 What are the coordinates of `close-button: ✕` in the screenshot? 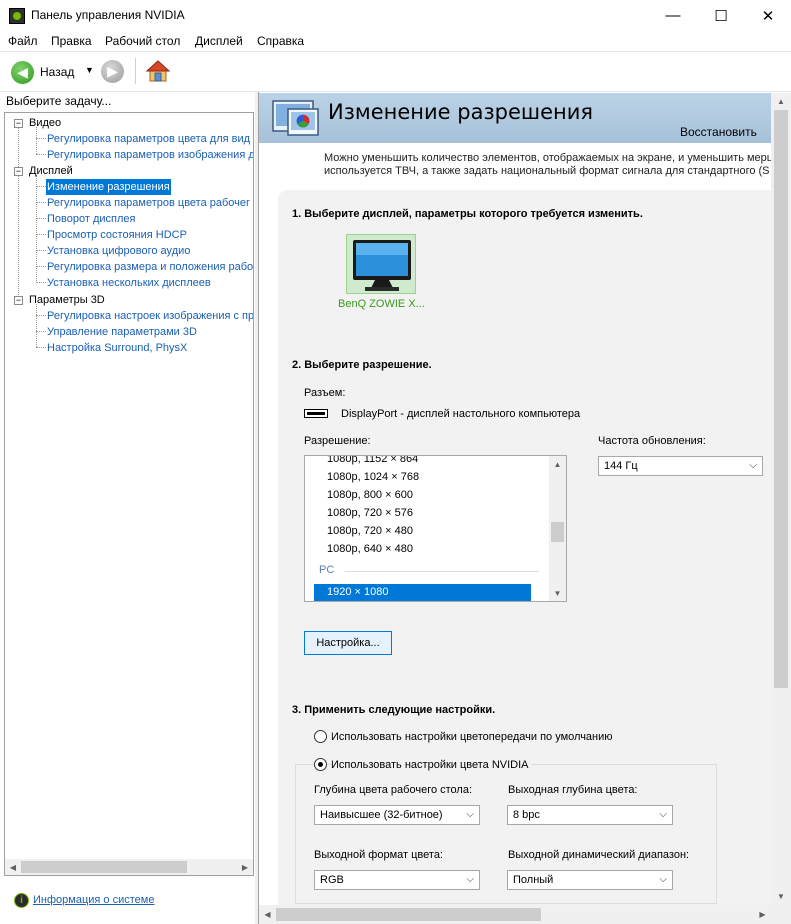 It's located at (768, 15).